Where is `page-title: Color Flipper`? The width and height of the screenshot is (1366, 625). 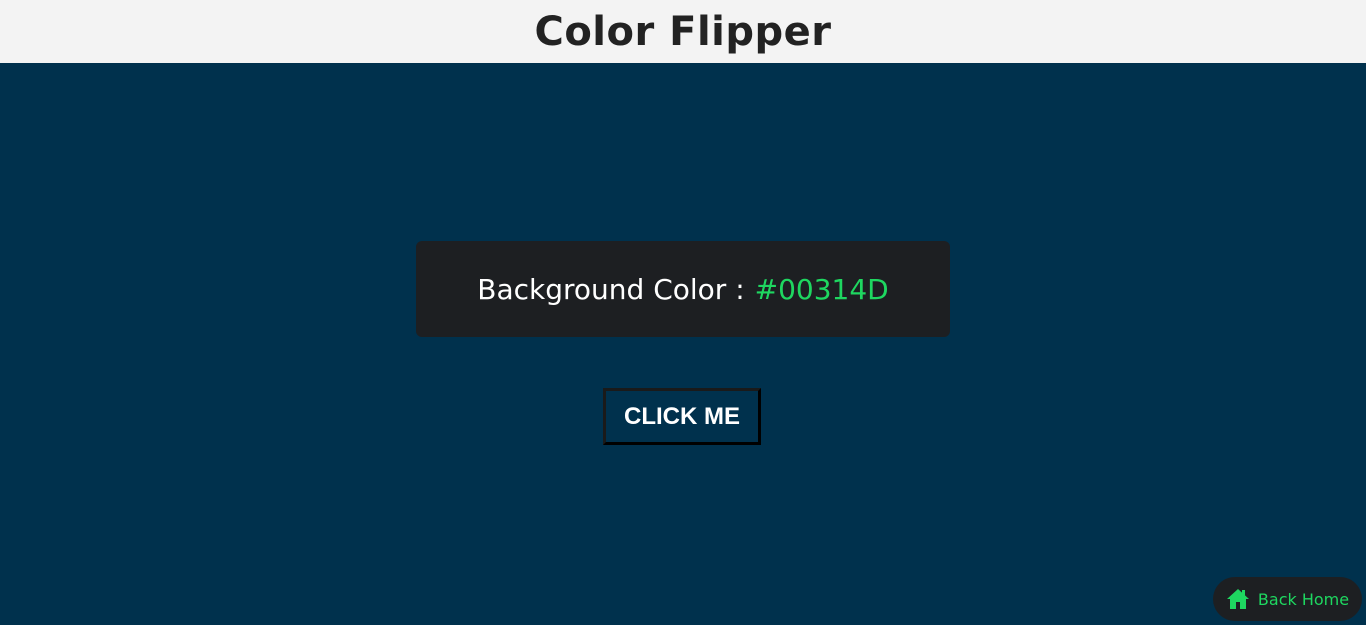
page-title: Color Flipper is located at coordinates (683, 31).